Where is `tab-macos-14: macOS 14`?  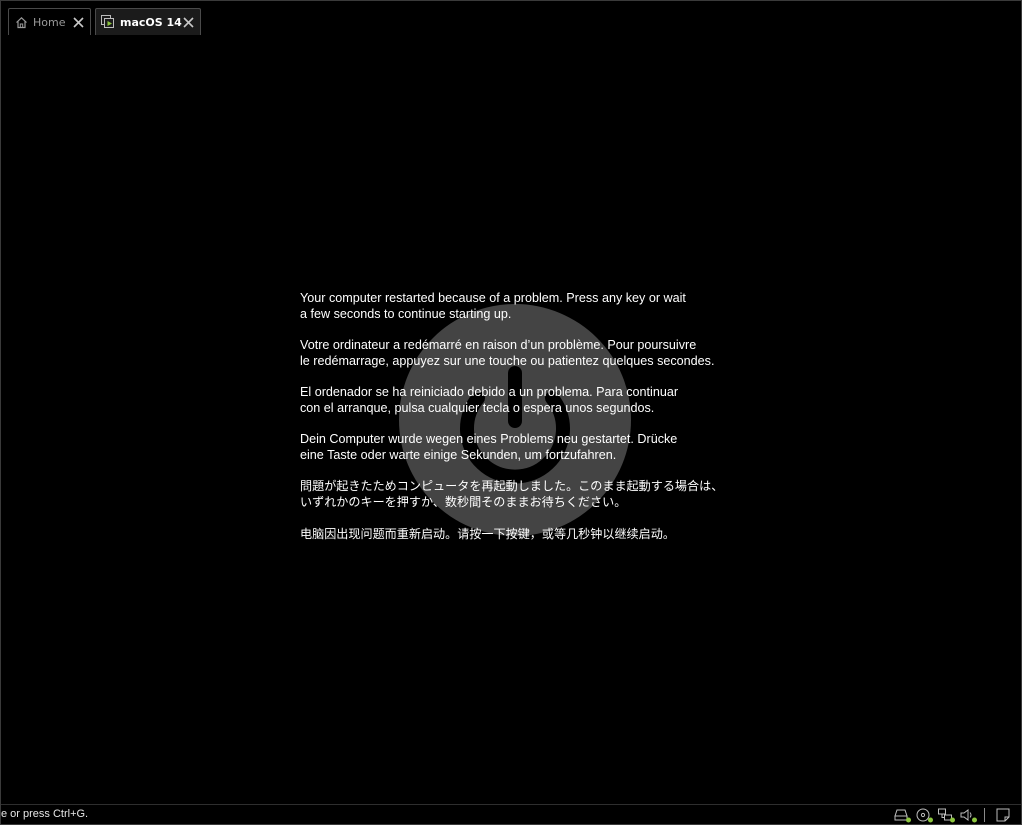
tab-macos-14: macOS 14 is located at coordinates (148, 21).